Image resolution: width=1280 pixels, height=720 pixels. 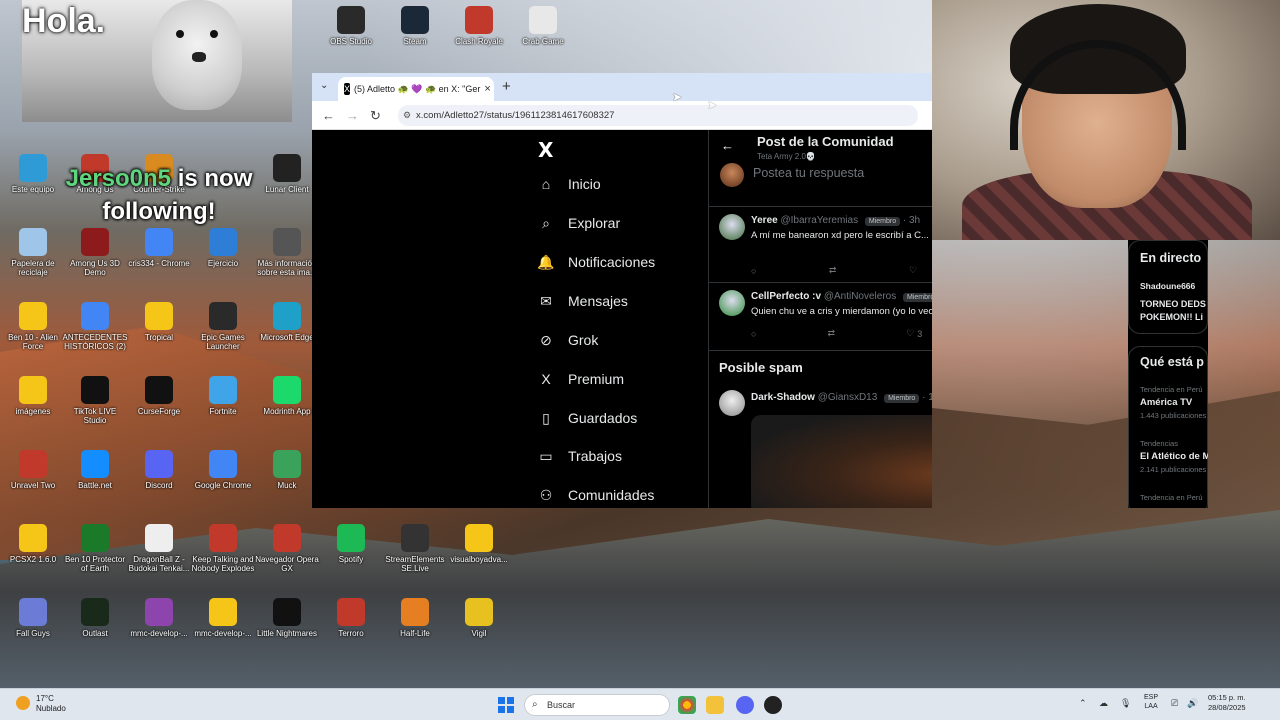 I want to click on live-text-1: TORNEO DEDS, so click(x=1173, y=304).